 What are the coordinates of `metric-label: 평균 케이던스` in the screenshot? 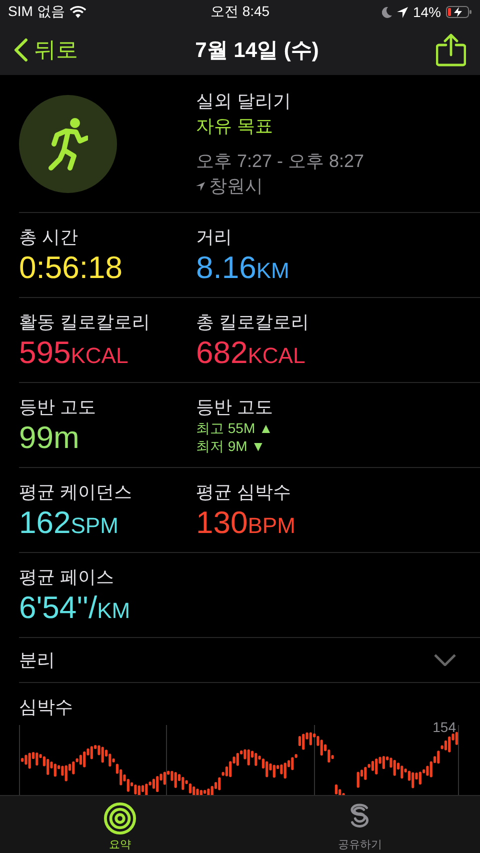 It's located at (76, 492).